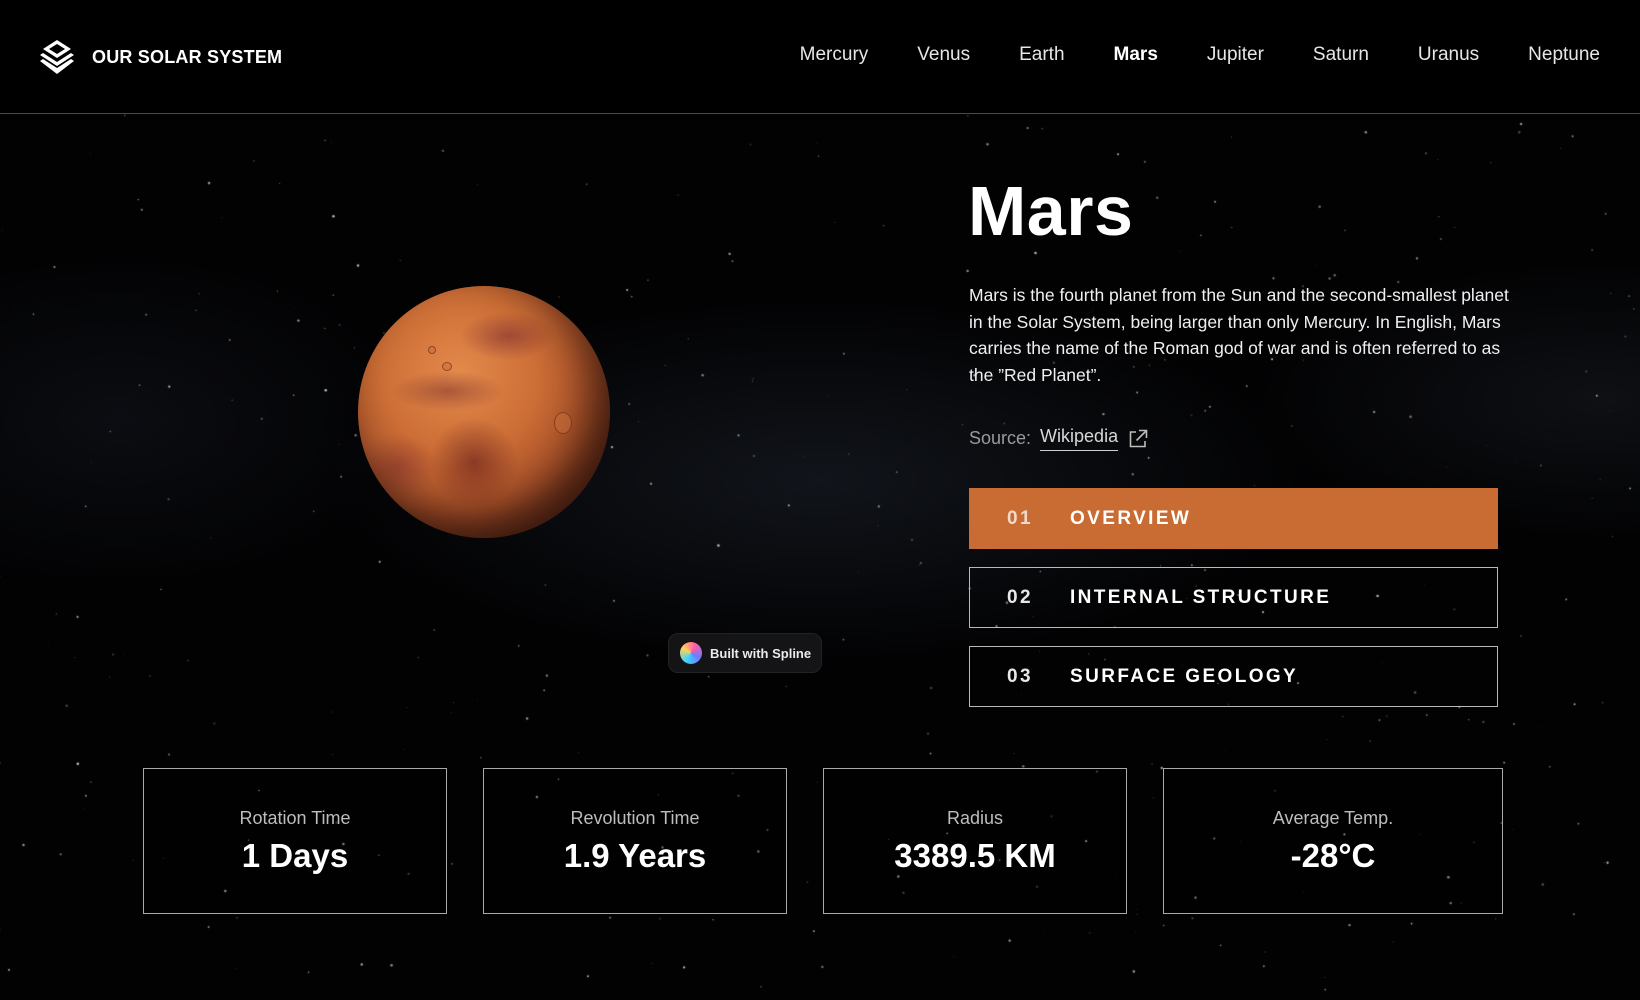  I want to click on stat-radius: Radius 3389.5 KM, so click(975, 841).